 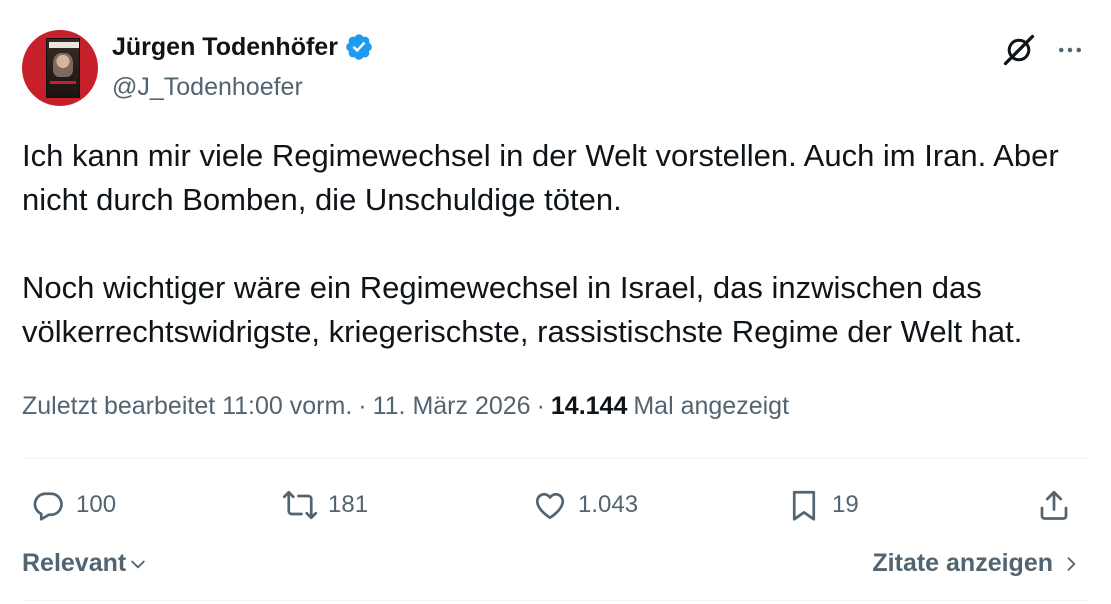 What do you see at coordinates (325, 505) in the screenshot?
I see `repost-button: 181` at bounding box center [325, 505].